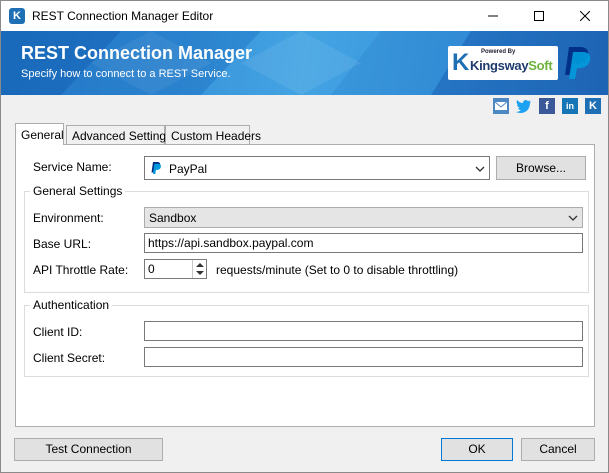 This screenshot has height=473, width=609. I want to click on close-icon, so click(585, 16).